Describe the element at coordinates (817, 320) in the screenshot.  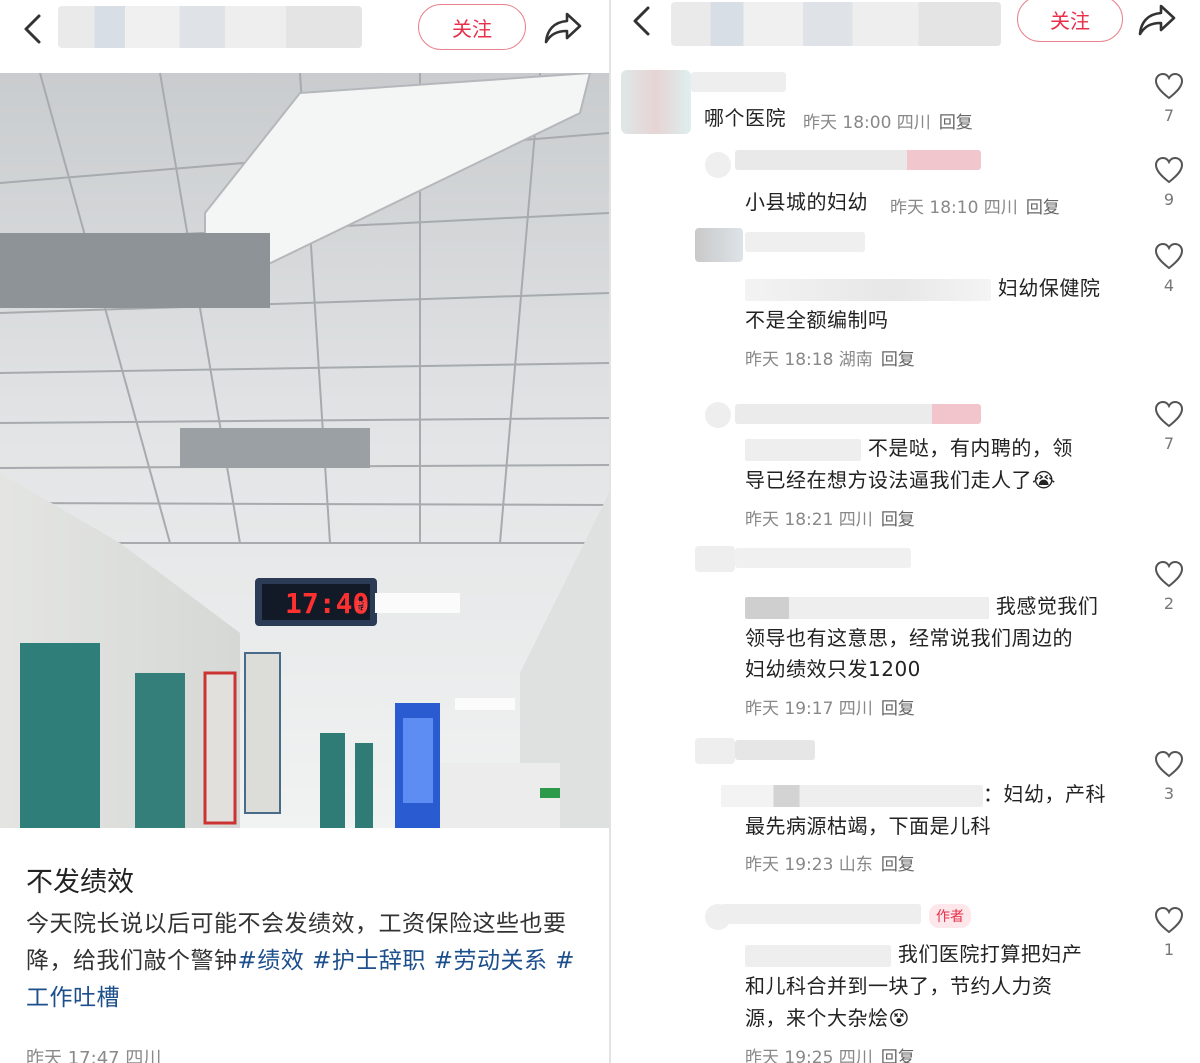
I see `comment-text-line2: 不是全额编制吗` at that location.